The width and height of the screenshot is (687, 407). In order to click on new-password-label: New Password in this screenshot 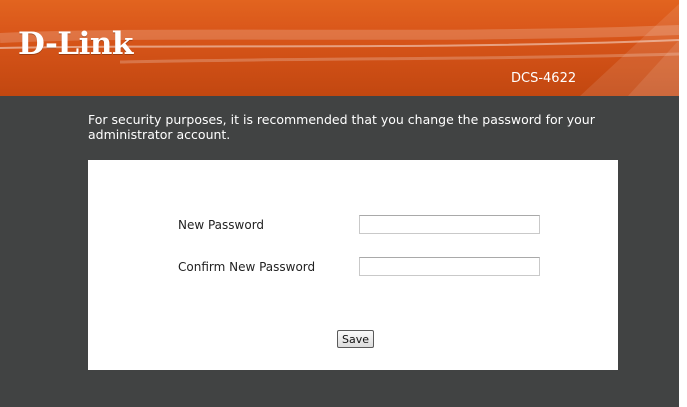, I will do `click(221, 225)`.